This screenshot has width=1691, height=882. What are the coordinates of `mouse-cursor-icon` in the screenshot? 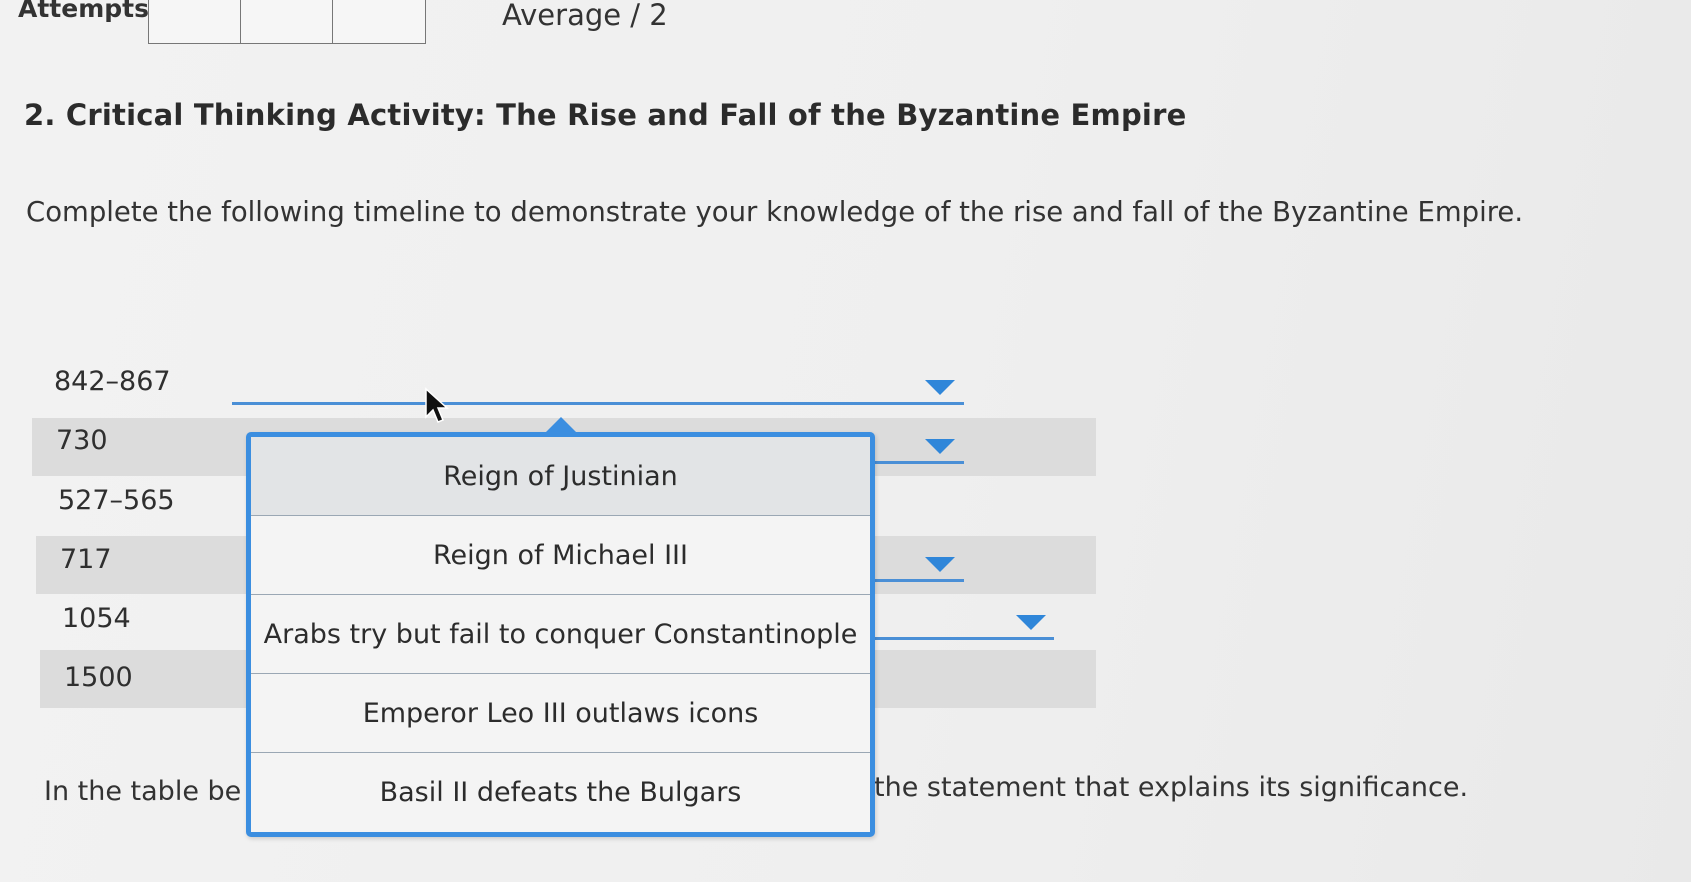 It's located at (437, 405).